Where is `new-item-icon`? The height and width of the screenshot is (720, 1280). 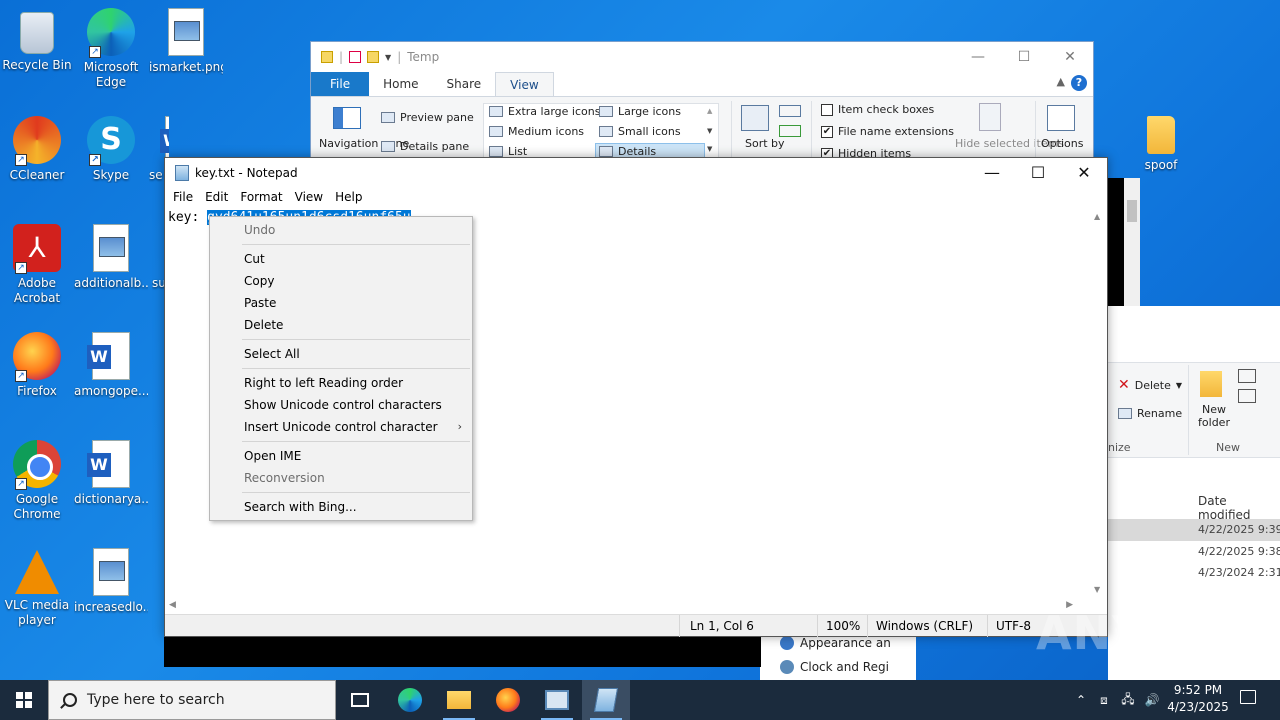
new-item-icon is located at coordinates (1247, 376).